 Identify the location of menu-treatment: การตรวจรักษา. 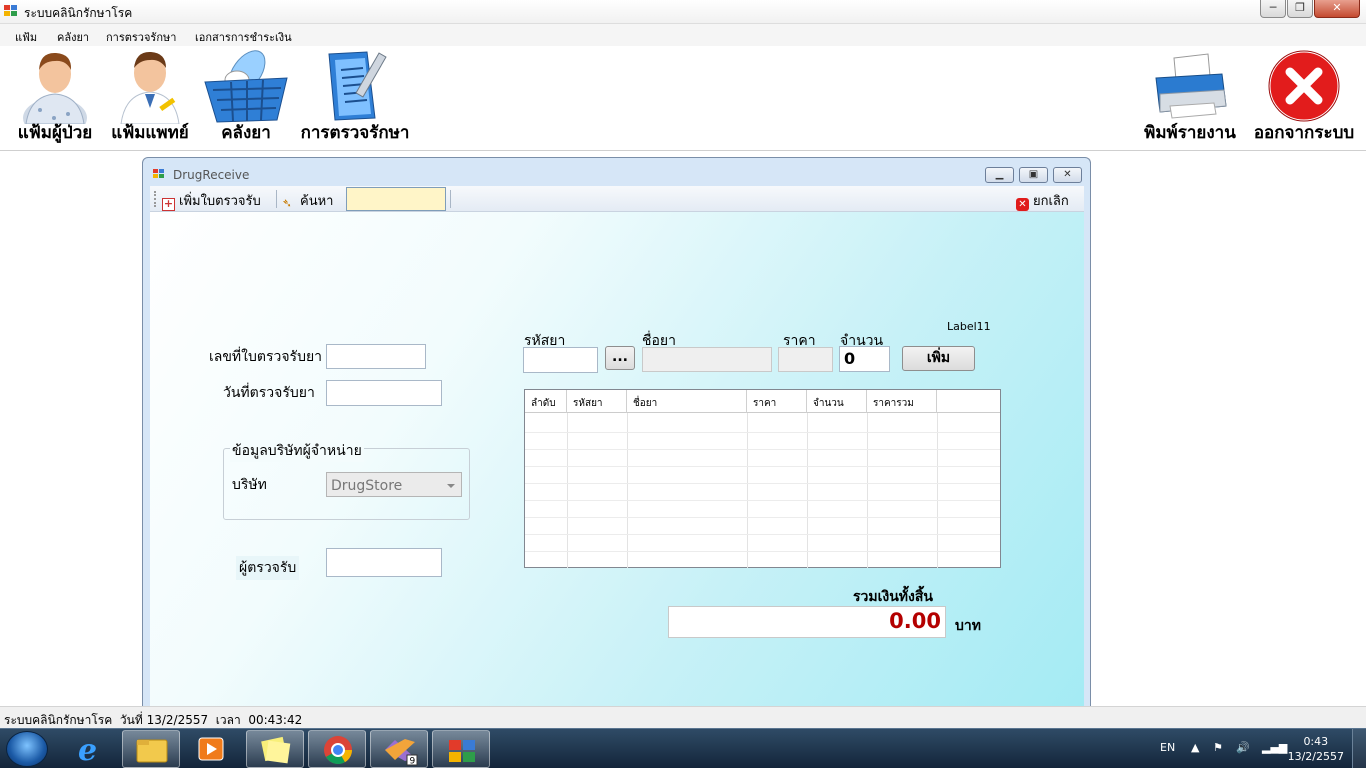
(141, 37).